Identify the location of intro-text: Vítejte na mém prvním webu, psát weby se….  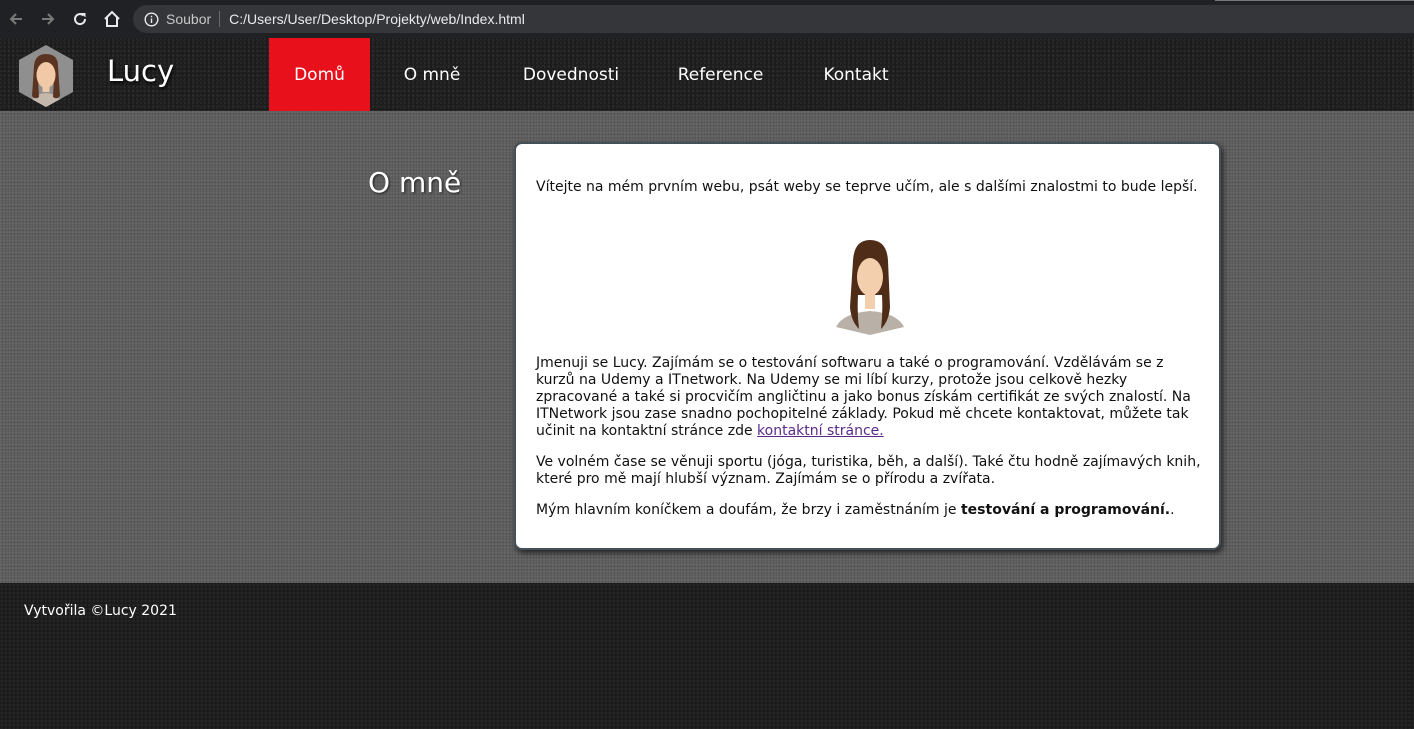
(867, 187).